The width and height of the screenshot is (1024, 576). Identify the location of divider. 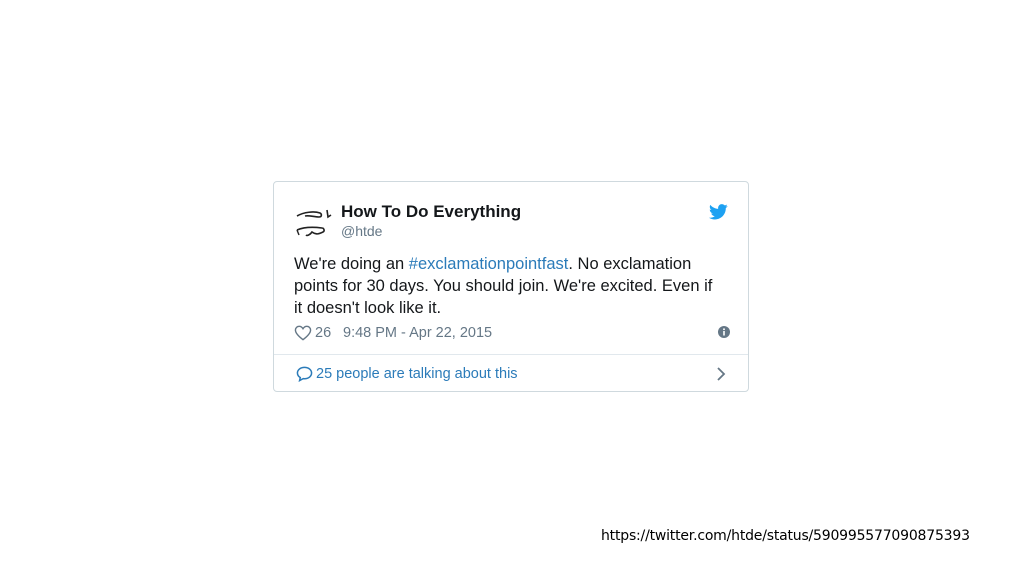
(511, 354).